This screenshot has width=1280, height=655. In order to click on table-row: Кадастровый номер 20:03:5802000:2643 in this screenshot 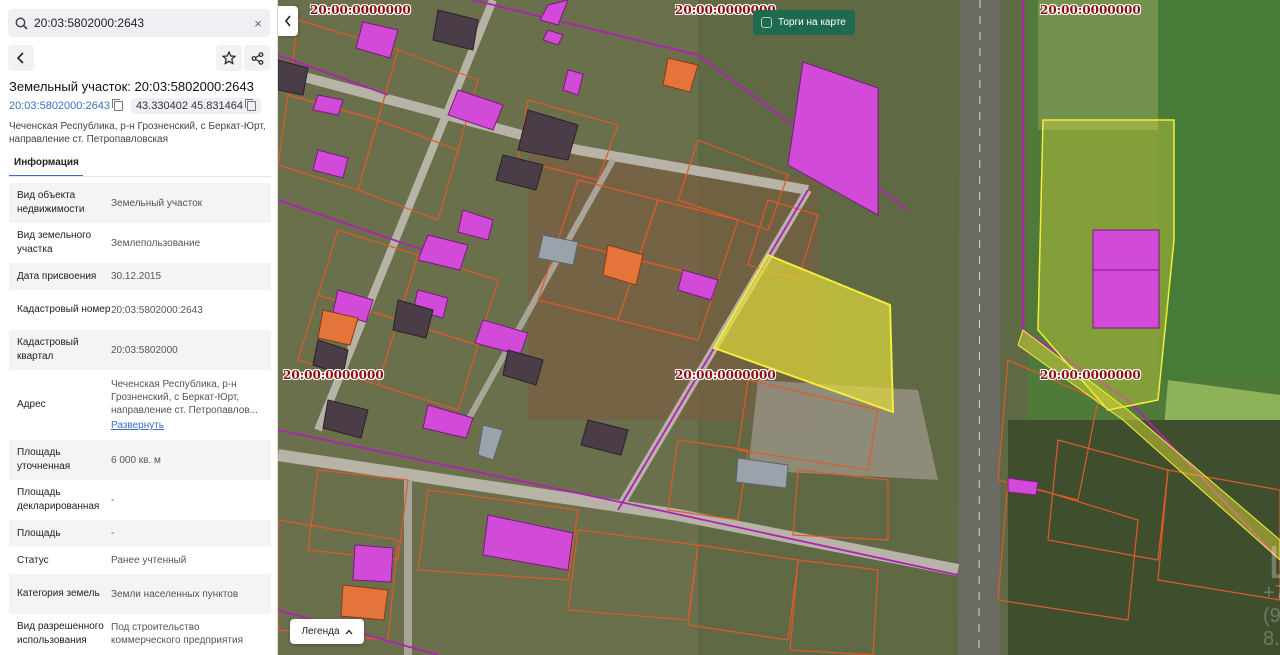, I will do `click(140, 310)`.